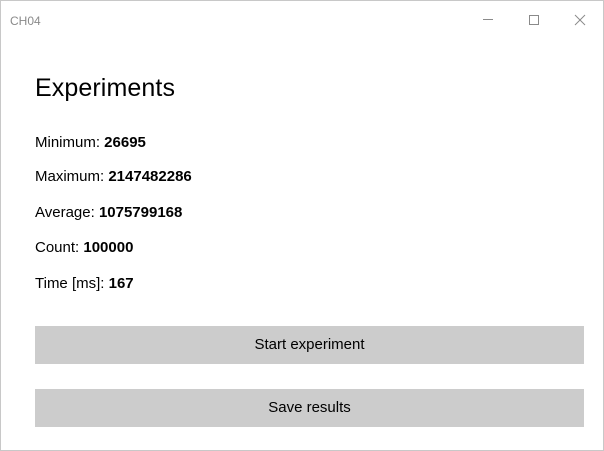  Describe the element at coordinates (70, 142) in the screenshot. I see `minimum-label: Minimum:` at that location.